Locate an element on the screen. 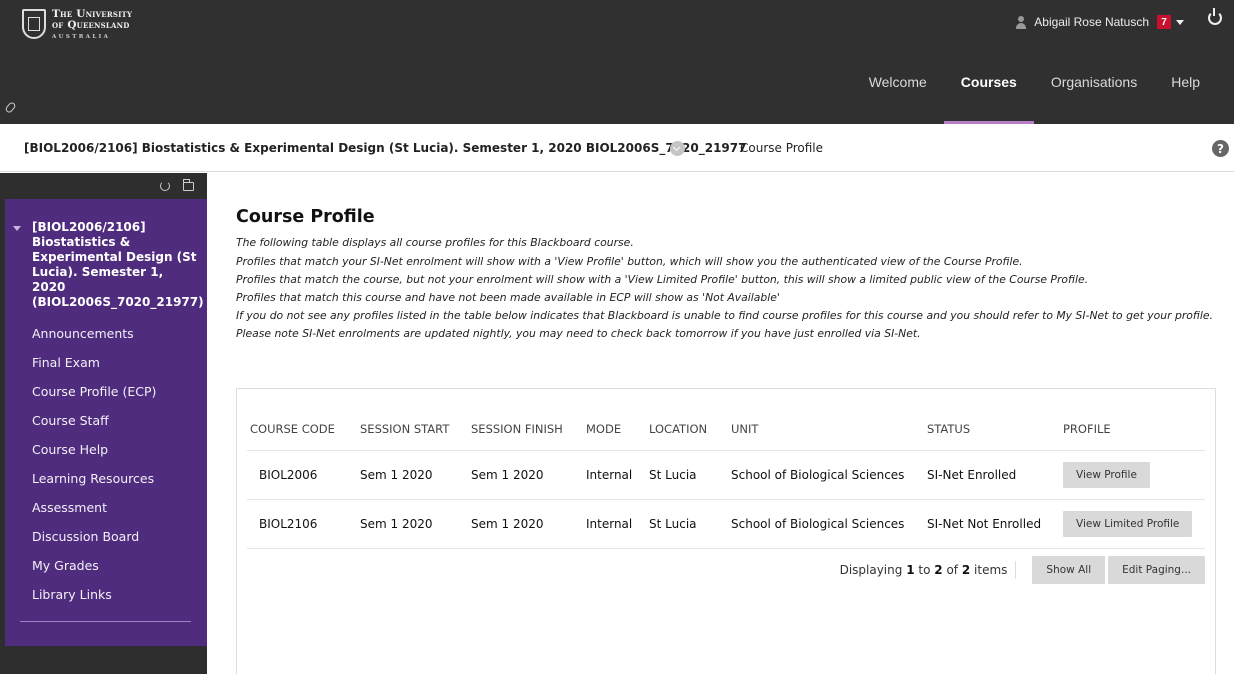 Image resolution: width=1234 pixels, height=674 pixels. profile-cell: View Profile is located at coordinates (1132, 475).